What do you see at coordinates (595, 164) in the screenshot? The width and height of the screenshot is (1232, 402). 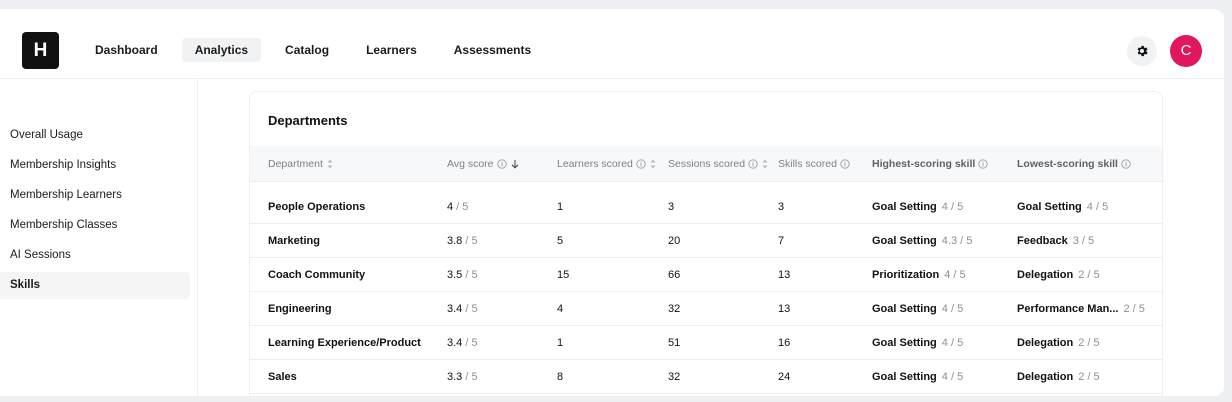 I see `column-label: Learners scored` at bounding box center [595, 164].